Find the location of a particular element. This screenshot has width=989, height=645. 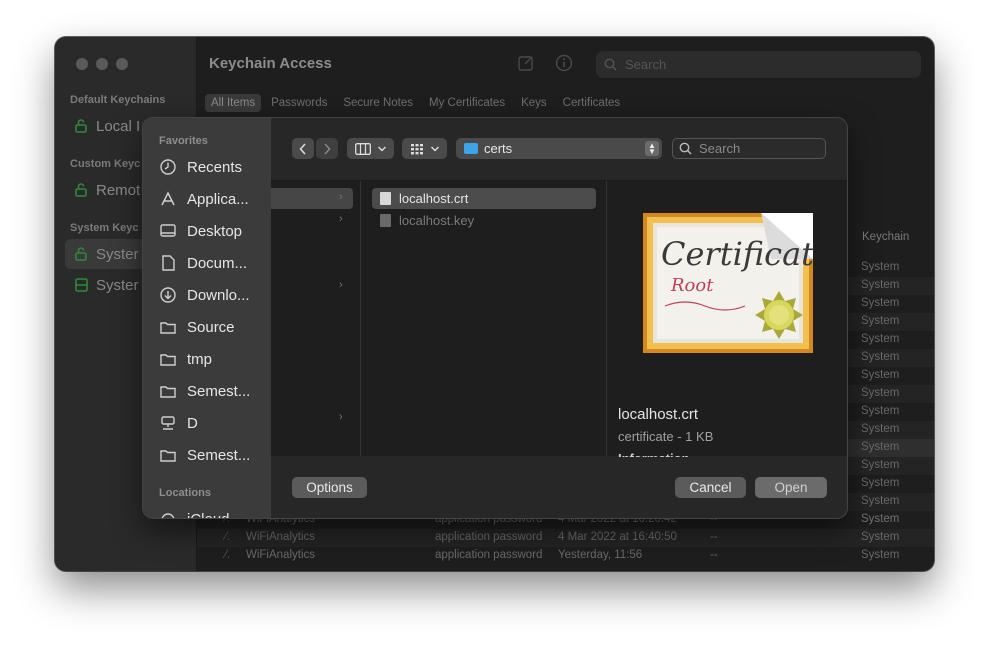

favorite-label: Source is located at coordinates (211, 327).